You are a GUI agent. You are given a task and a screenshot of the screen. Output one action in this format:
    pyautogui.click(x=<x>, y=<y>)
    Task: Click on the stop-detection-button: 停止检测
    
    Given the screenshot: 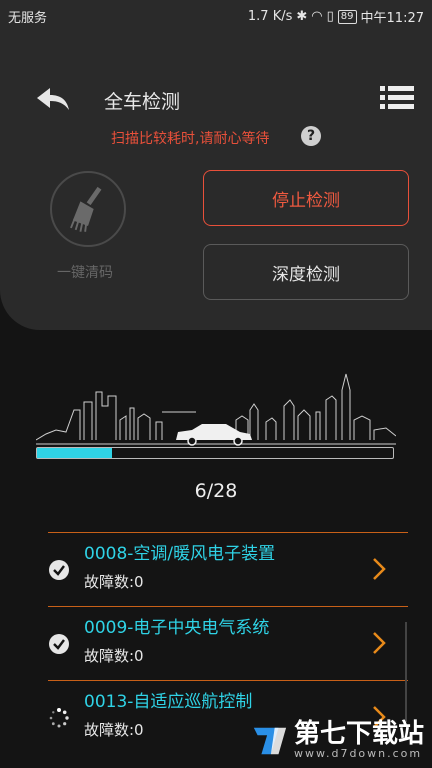 What is the action you would take?
    pyautogui.click(x=306, y=198)
    